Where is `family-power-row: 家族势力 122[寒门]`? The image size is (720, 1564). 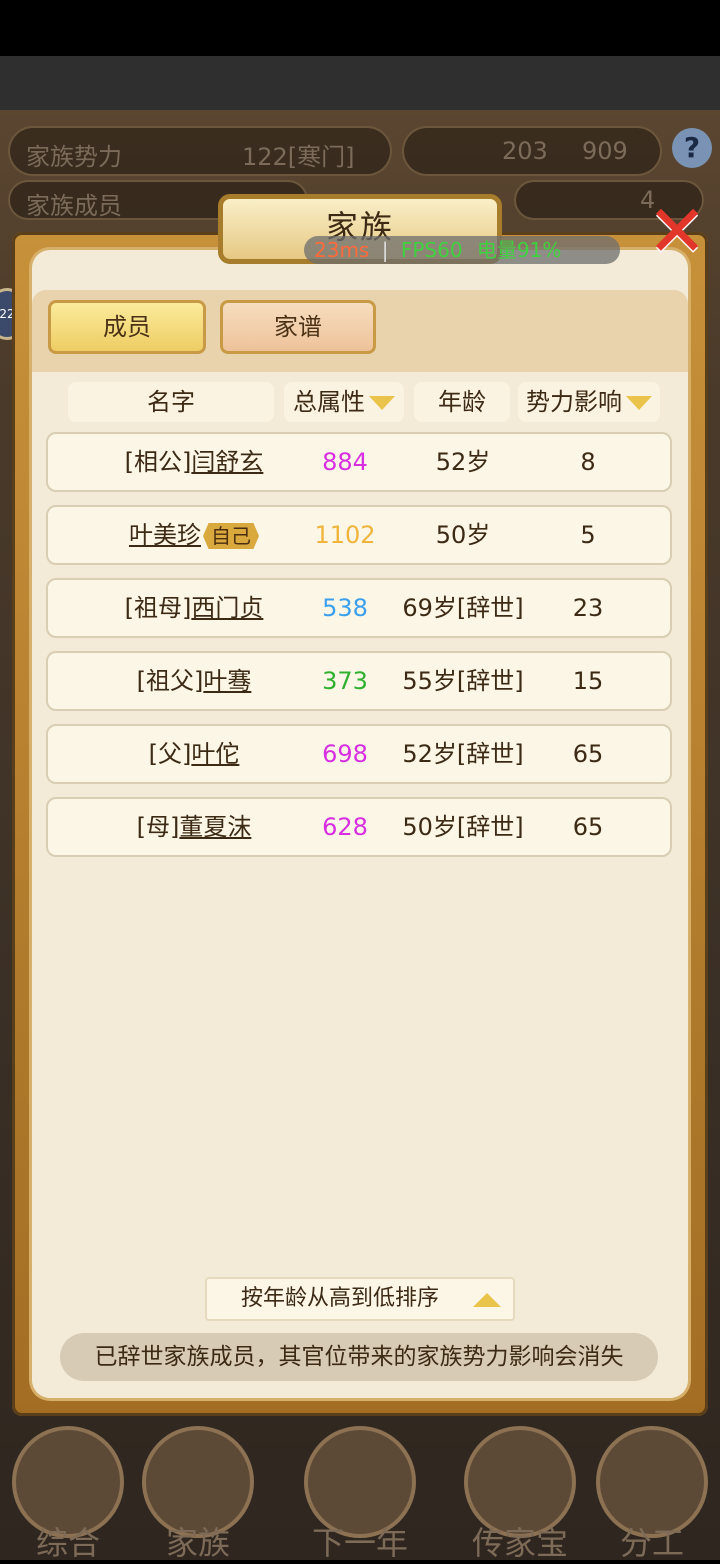 family-power-row: 家族势力 122[寒门] is located at coordinates (200, 151).